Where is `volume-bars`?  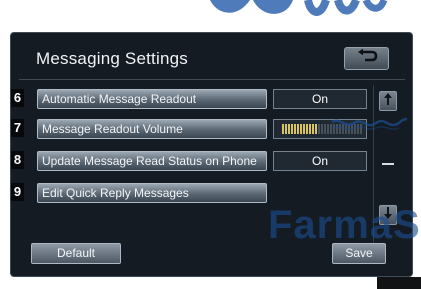
volume-bars is located at coordinates (322, 129).